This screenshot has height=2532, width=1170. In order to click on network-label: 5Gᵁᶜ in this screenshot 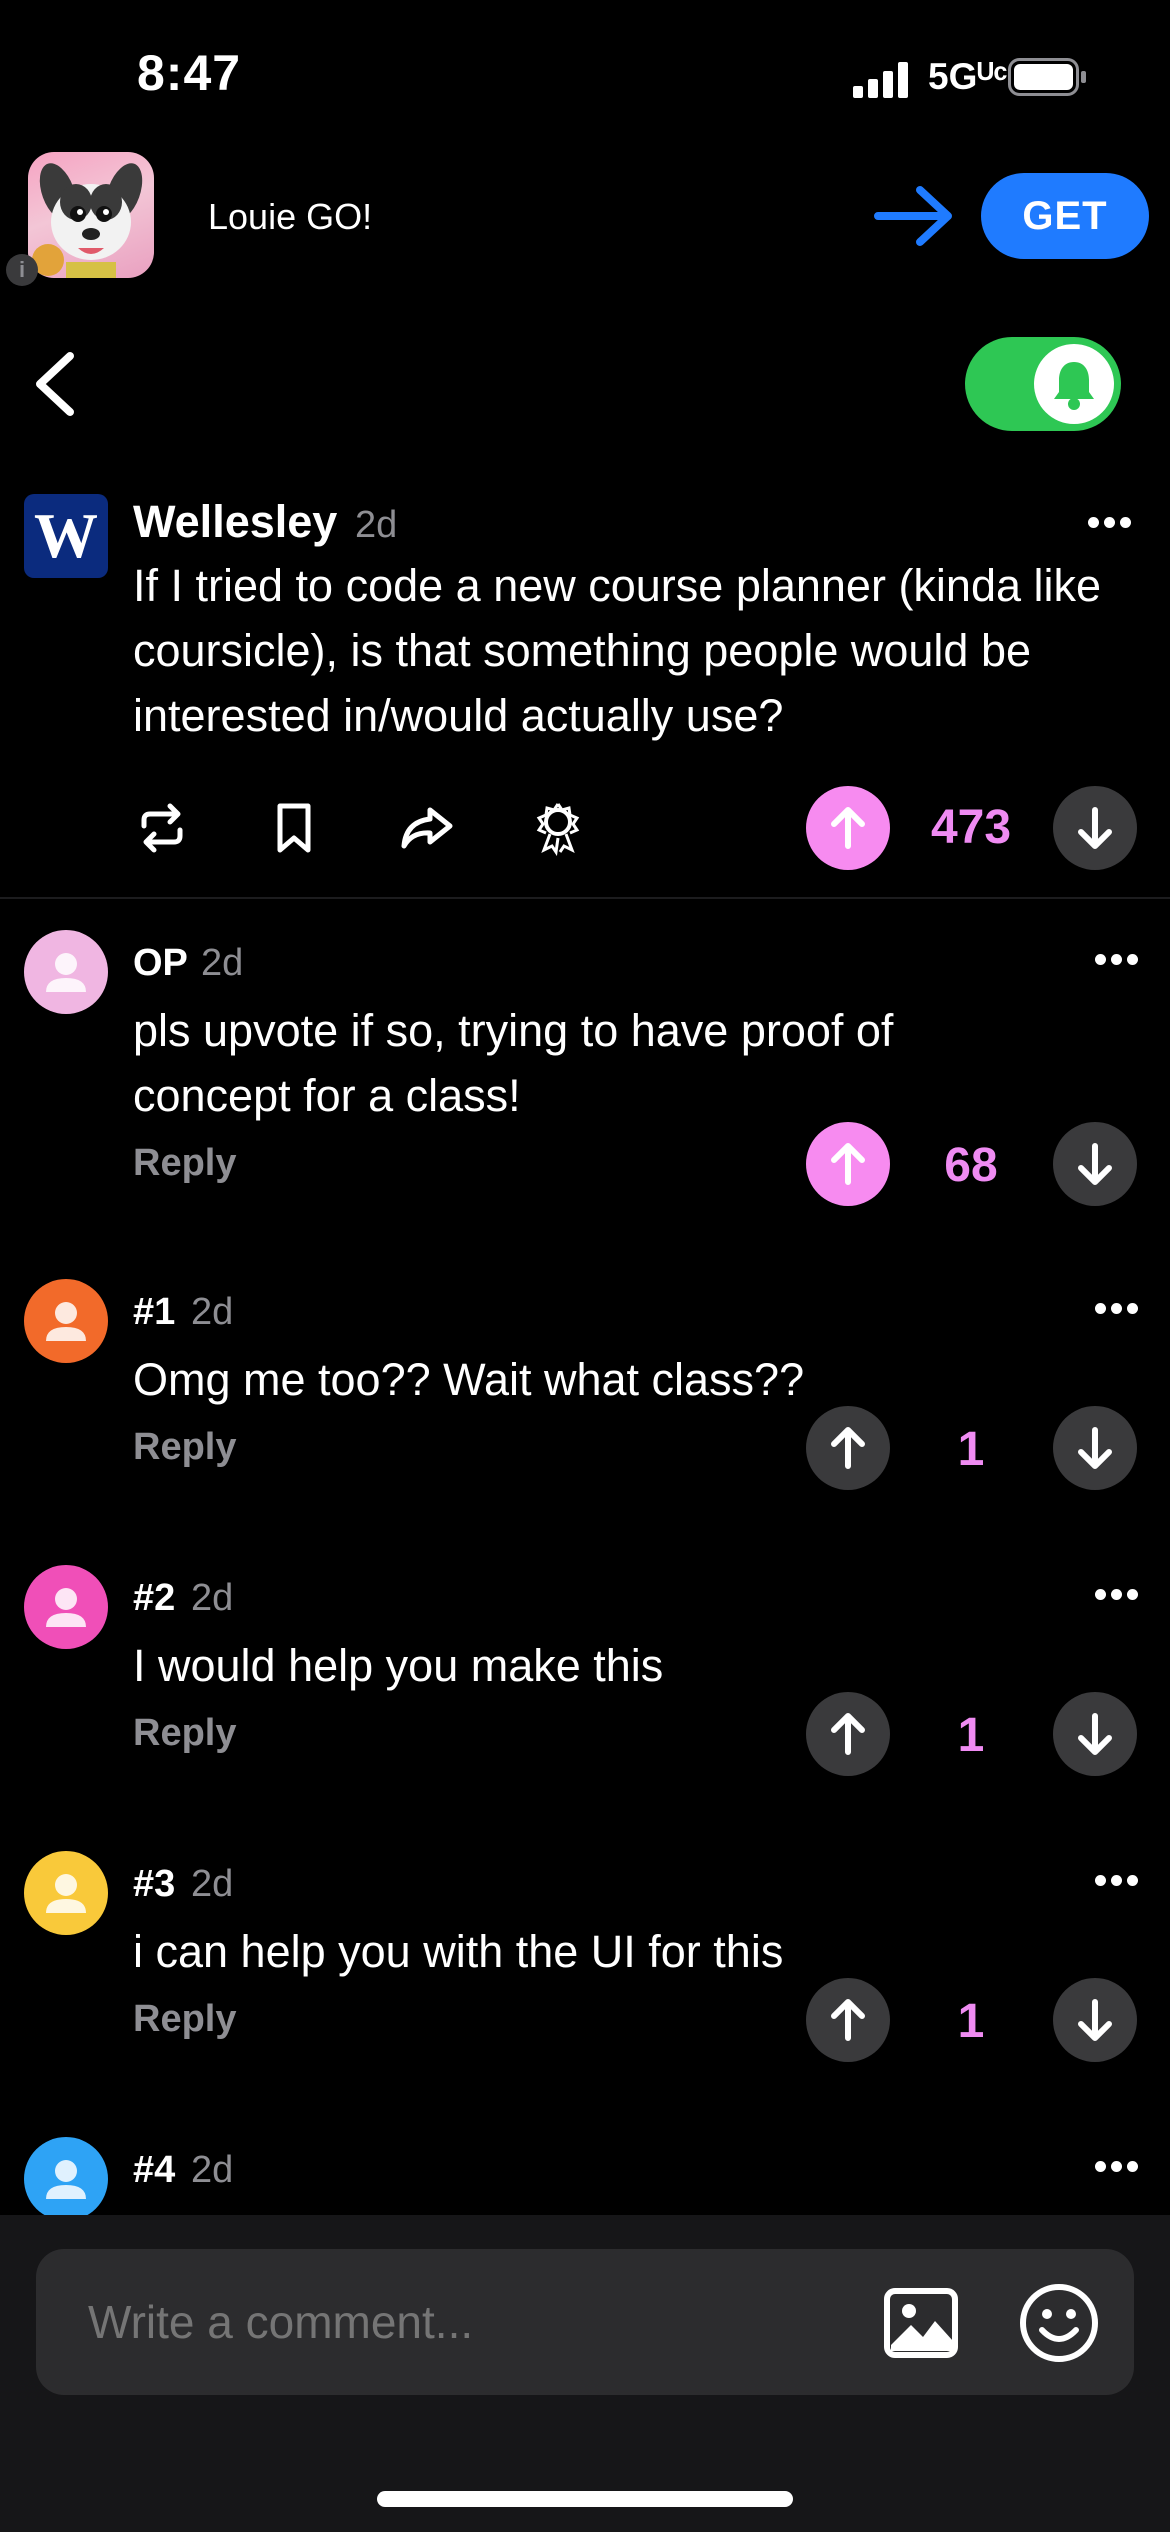, I will do `click(968, 76)`.